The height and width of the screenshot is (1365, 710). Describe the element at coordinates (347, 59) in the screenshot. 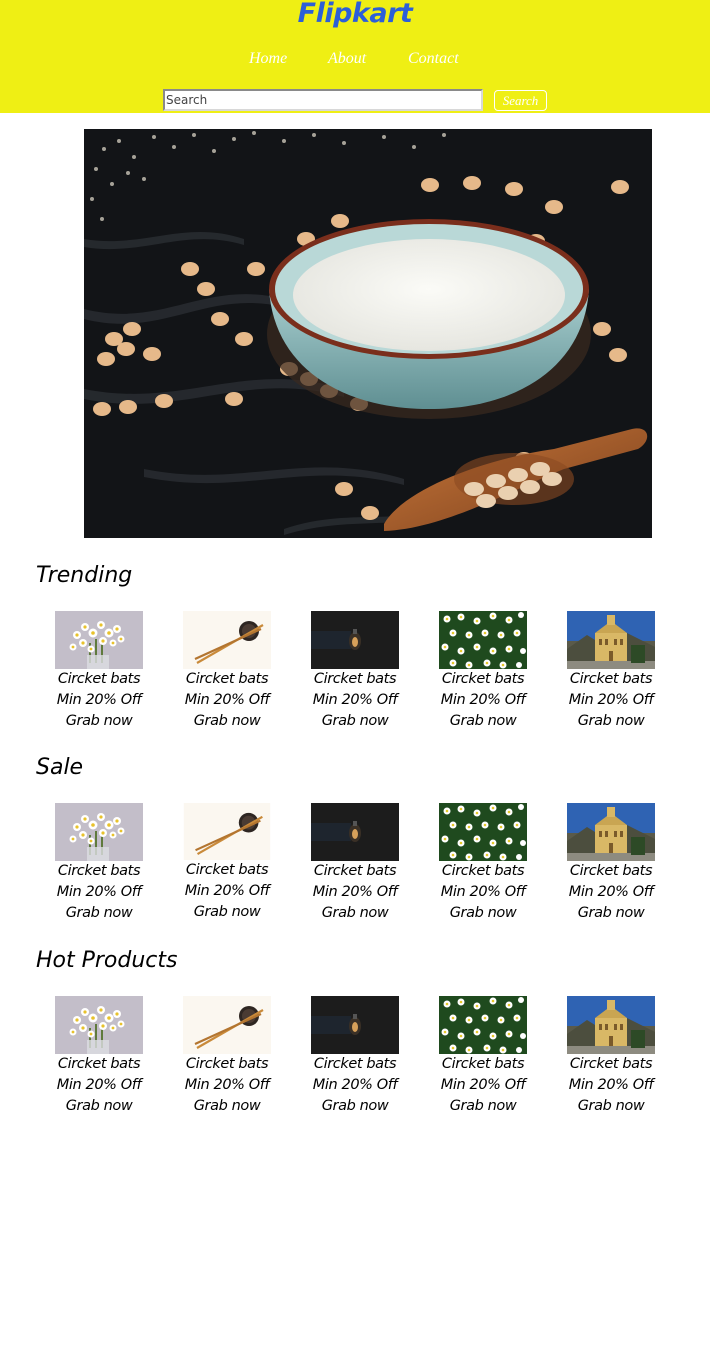

I see `nav-about-link: About` at that location.